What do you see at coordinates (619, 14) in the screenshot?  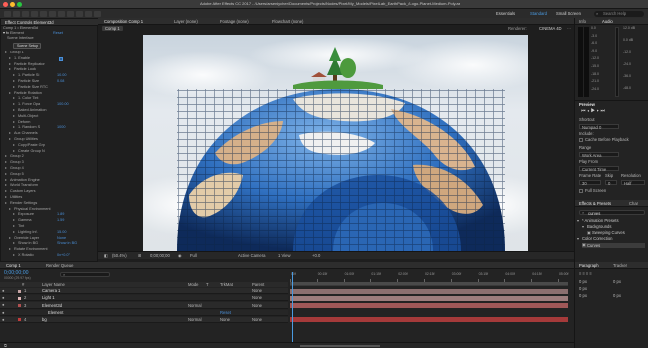 I see `search-help-field: ⌕ Search Help` at bounding box center [619, 14].